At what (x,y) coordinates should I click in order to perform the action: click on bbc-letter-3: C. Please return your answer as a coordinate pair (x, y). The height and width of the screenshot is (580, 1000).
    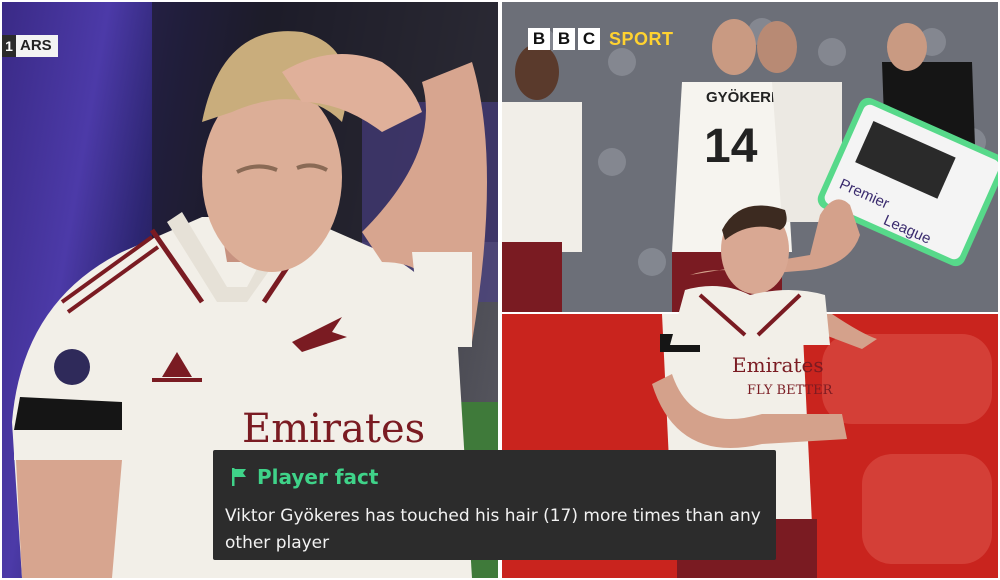
    Looking at the image, I should click on (589, 39).